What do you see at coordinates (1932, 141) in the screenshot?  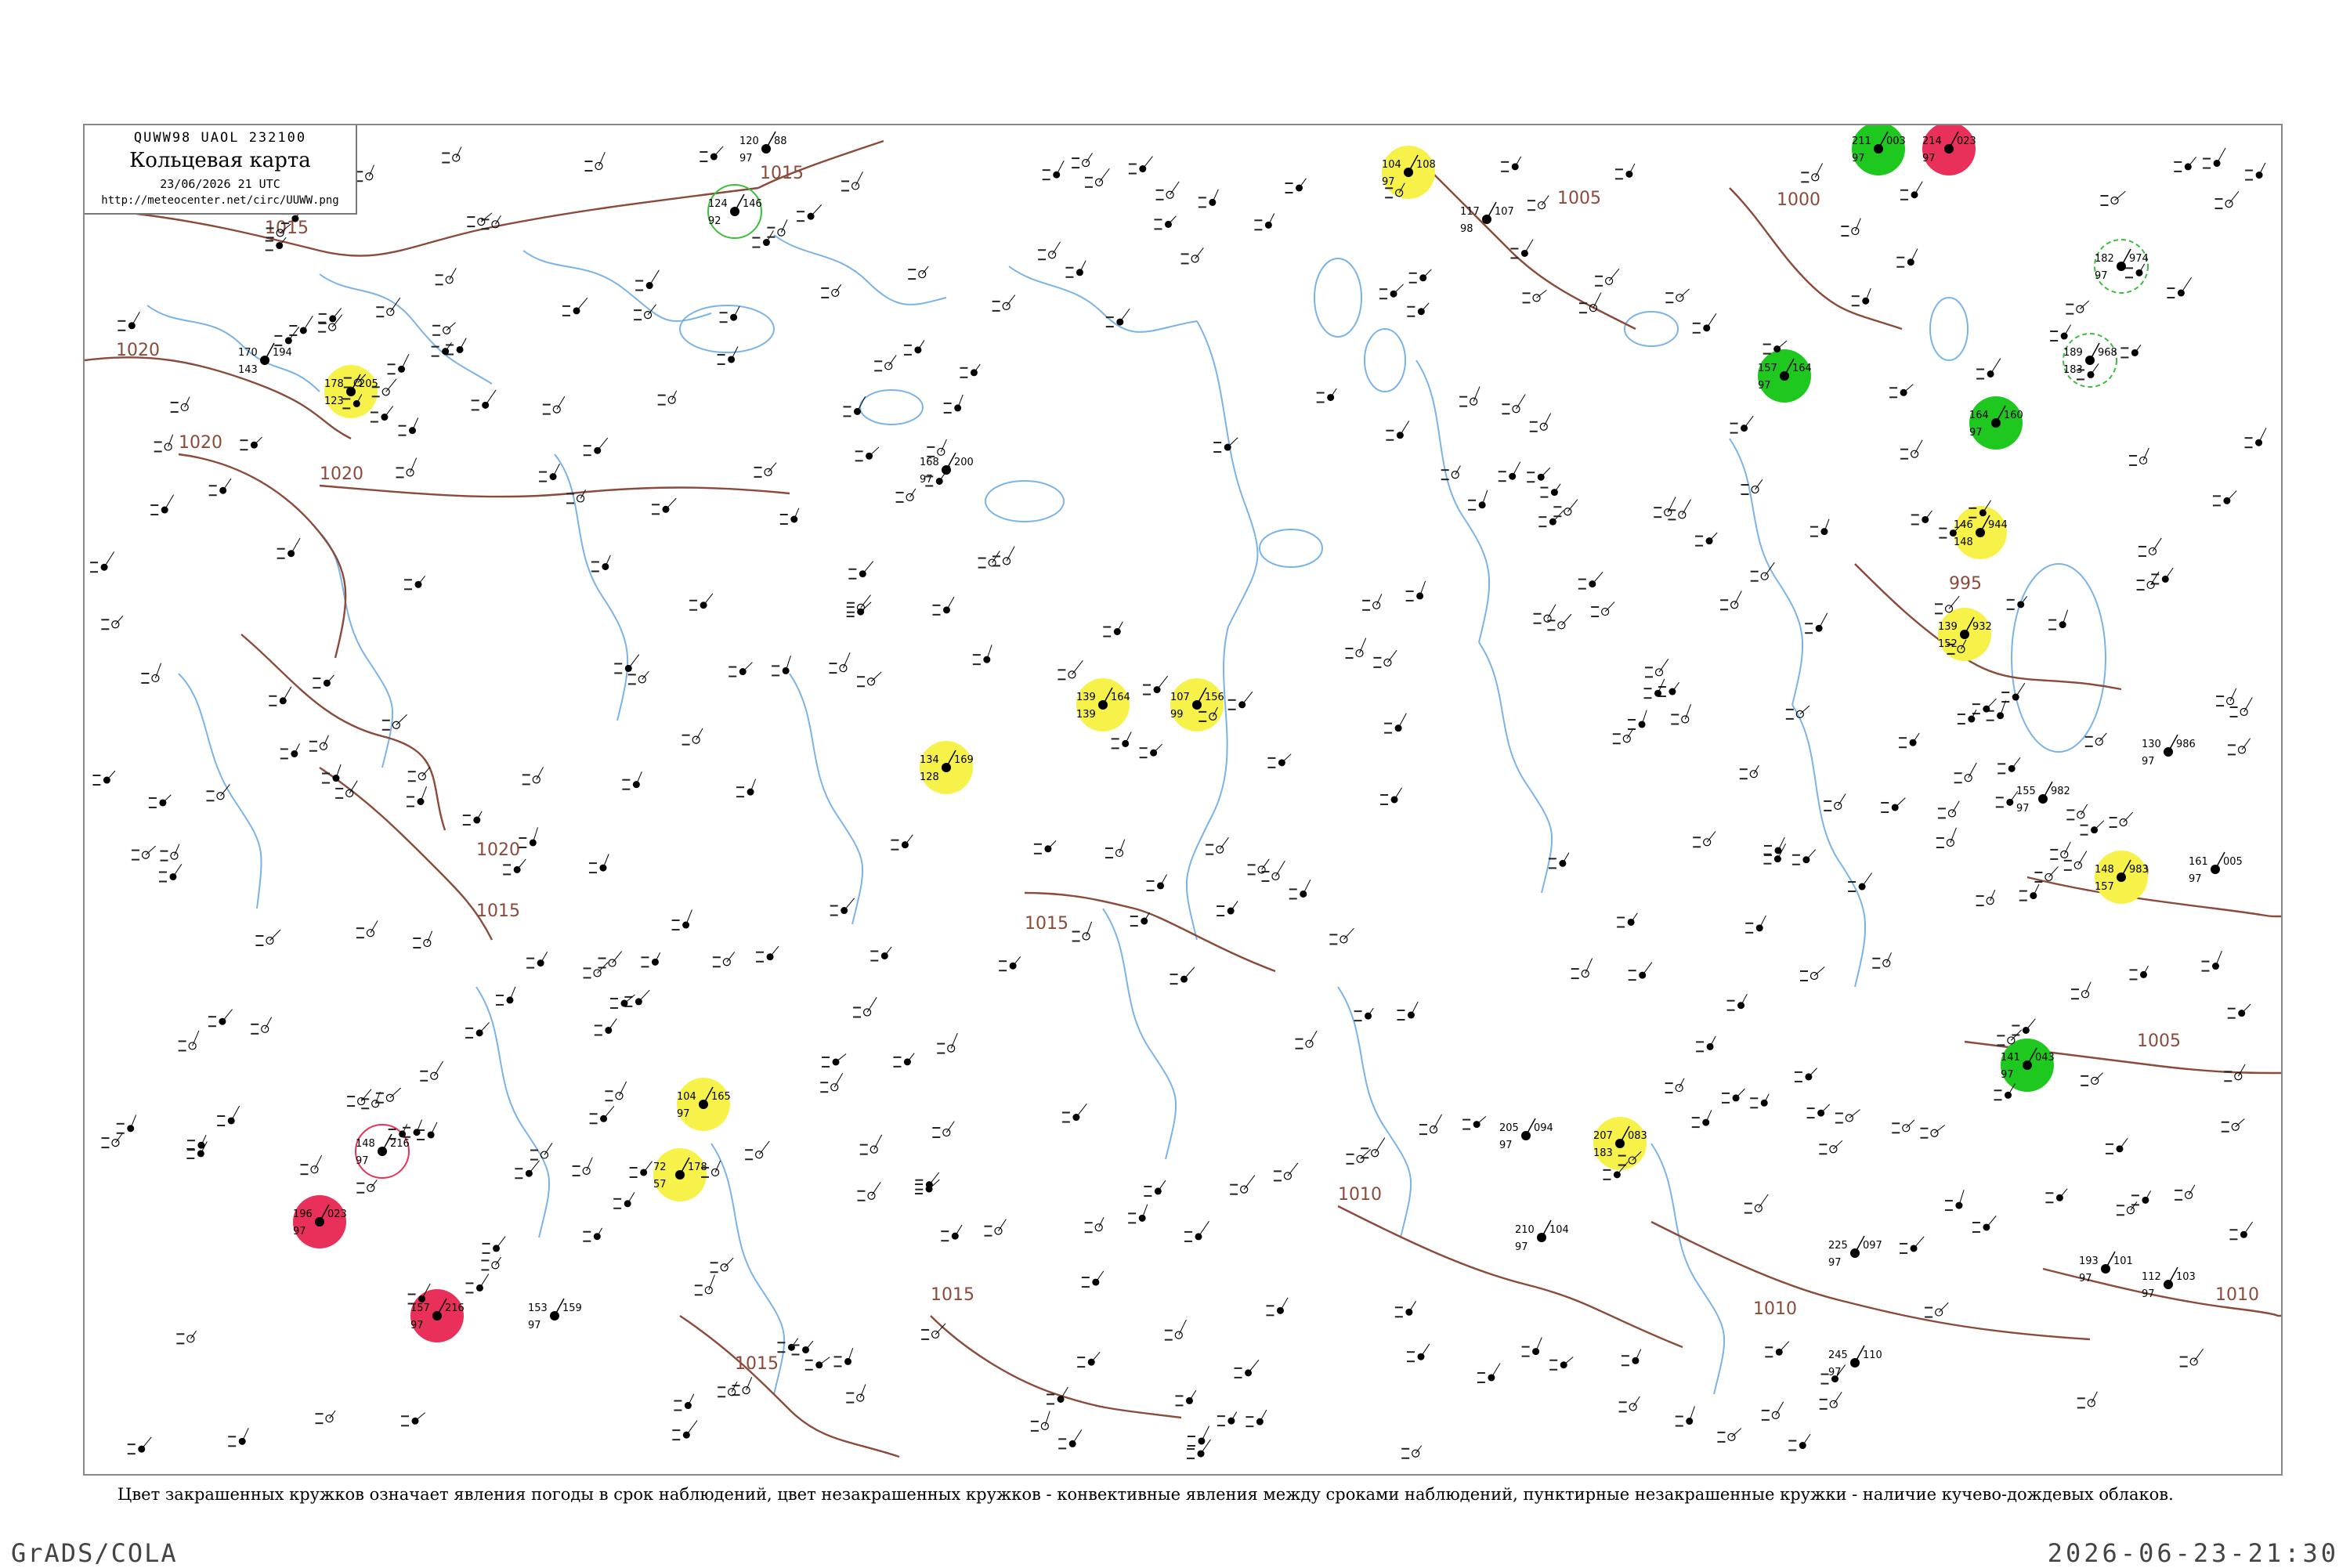 I see `station-temp: 214` at bounding box center [1932, 141].